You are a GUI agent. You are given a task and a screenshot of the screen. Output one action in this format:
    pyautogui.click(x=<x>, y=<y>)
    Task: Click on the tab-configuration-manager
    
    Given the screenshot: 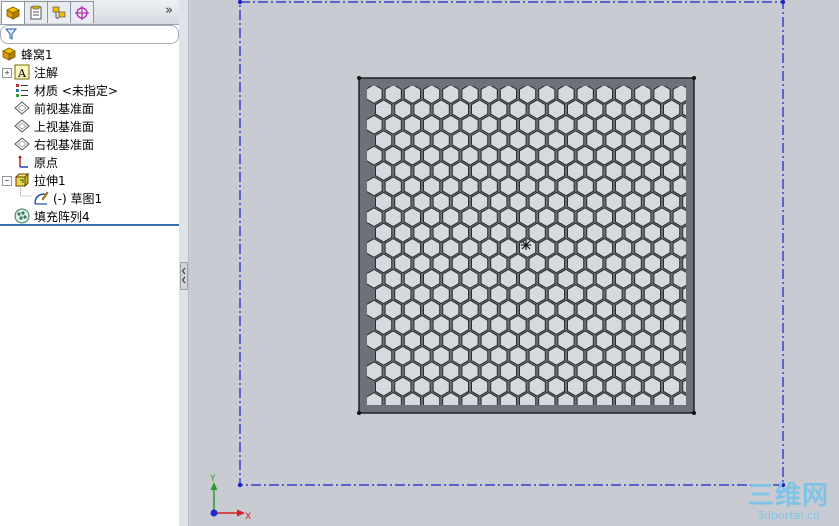 What is the action you would take?
    pyautogui.click(x=59, y=12)
    